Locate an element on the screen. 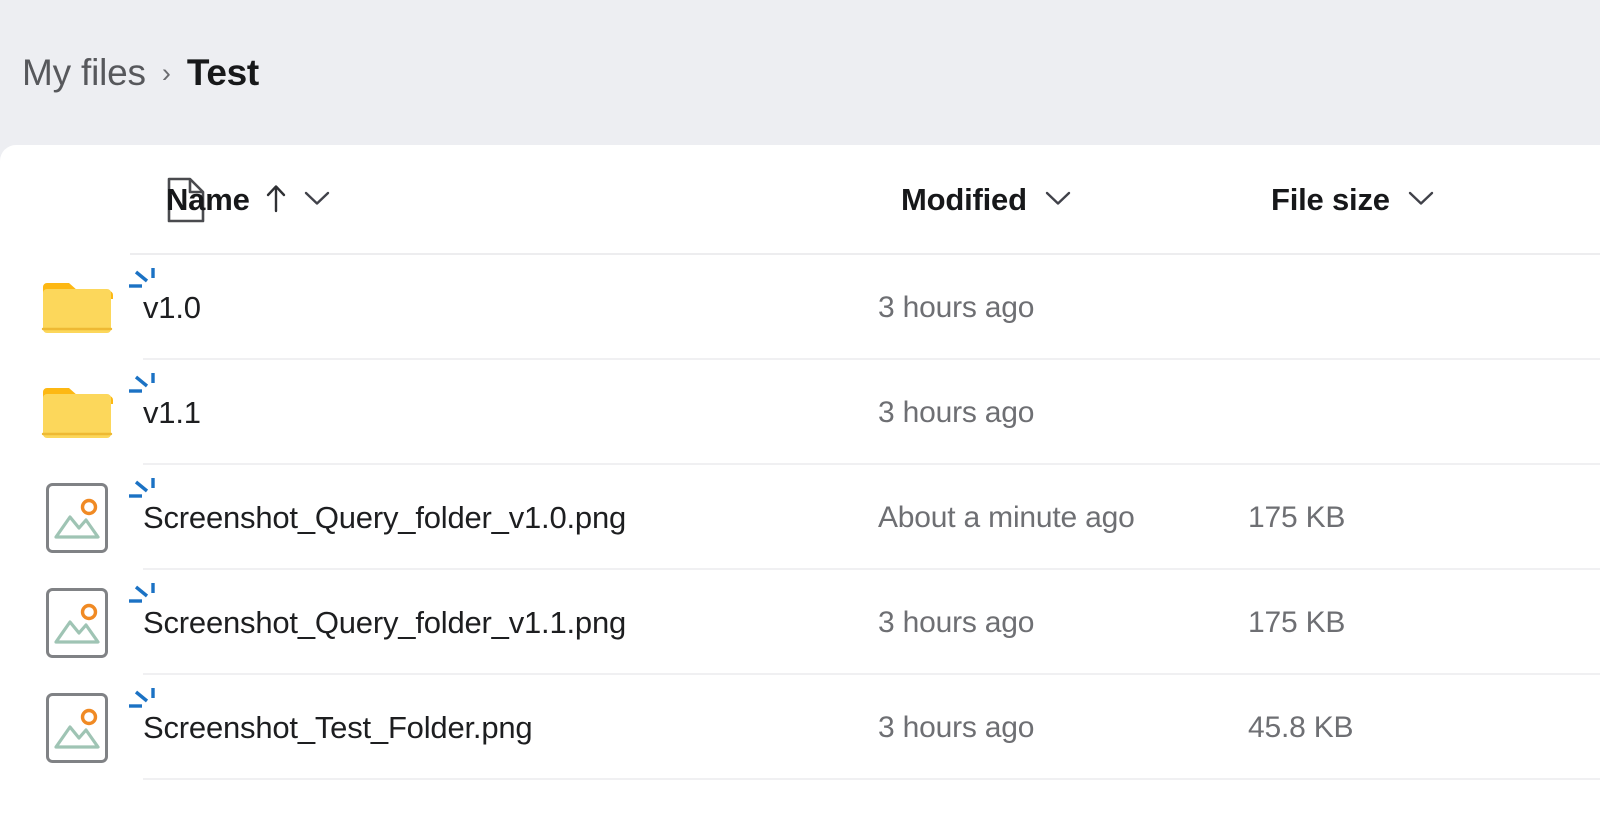  file-size-label: 45.8 KB is located at coordinates (1301, 727).